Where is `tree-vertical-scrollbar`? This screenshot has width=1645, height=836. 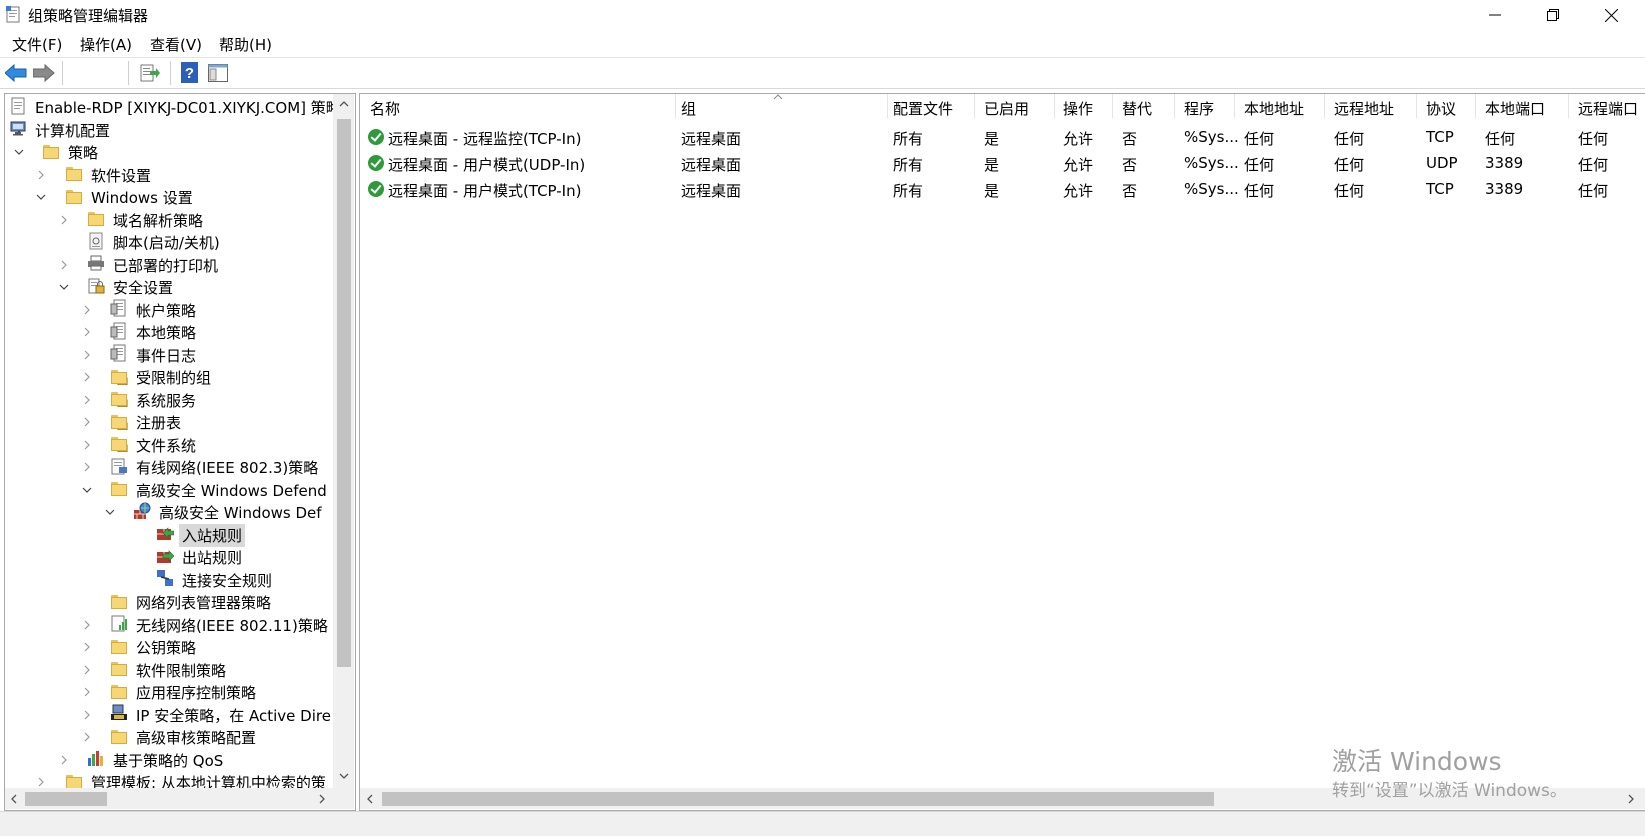
tree-vertical-scrollbar is located at coordinates (343, 441).